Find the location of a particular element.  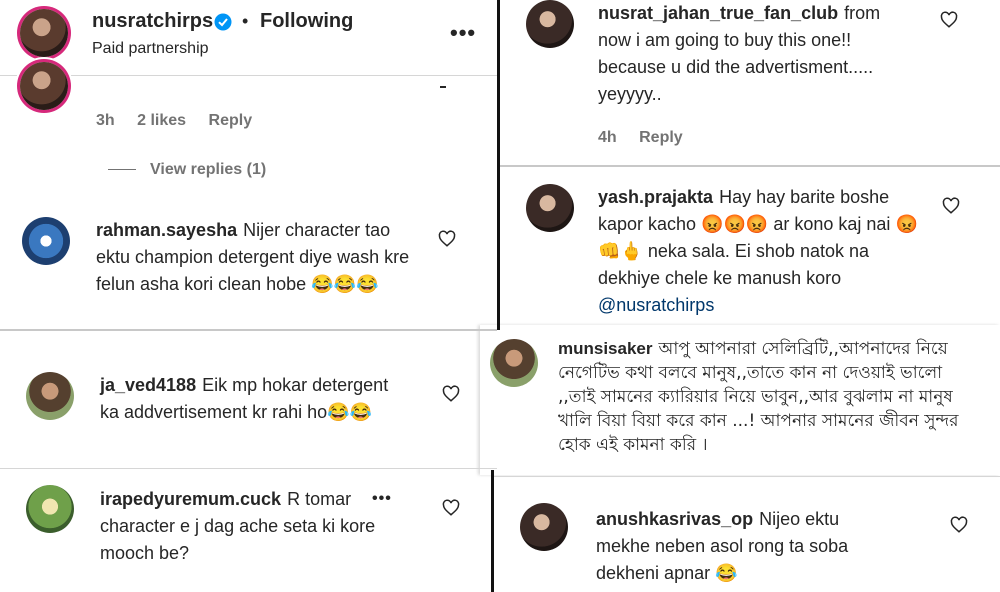

view-replies-button: View replies (1) is located at coordinates (187, 170).